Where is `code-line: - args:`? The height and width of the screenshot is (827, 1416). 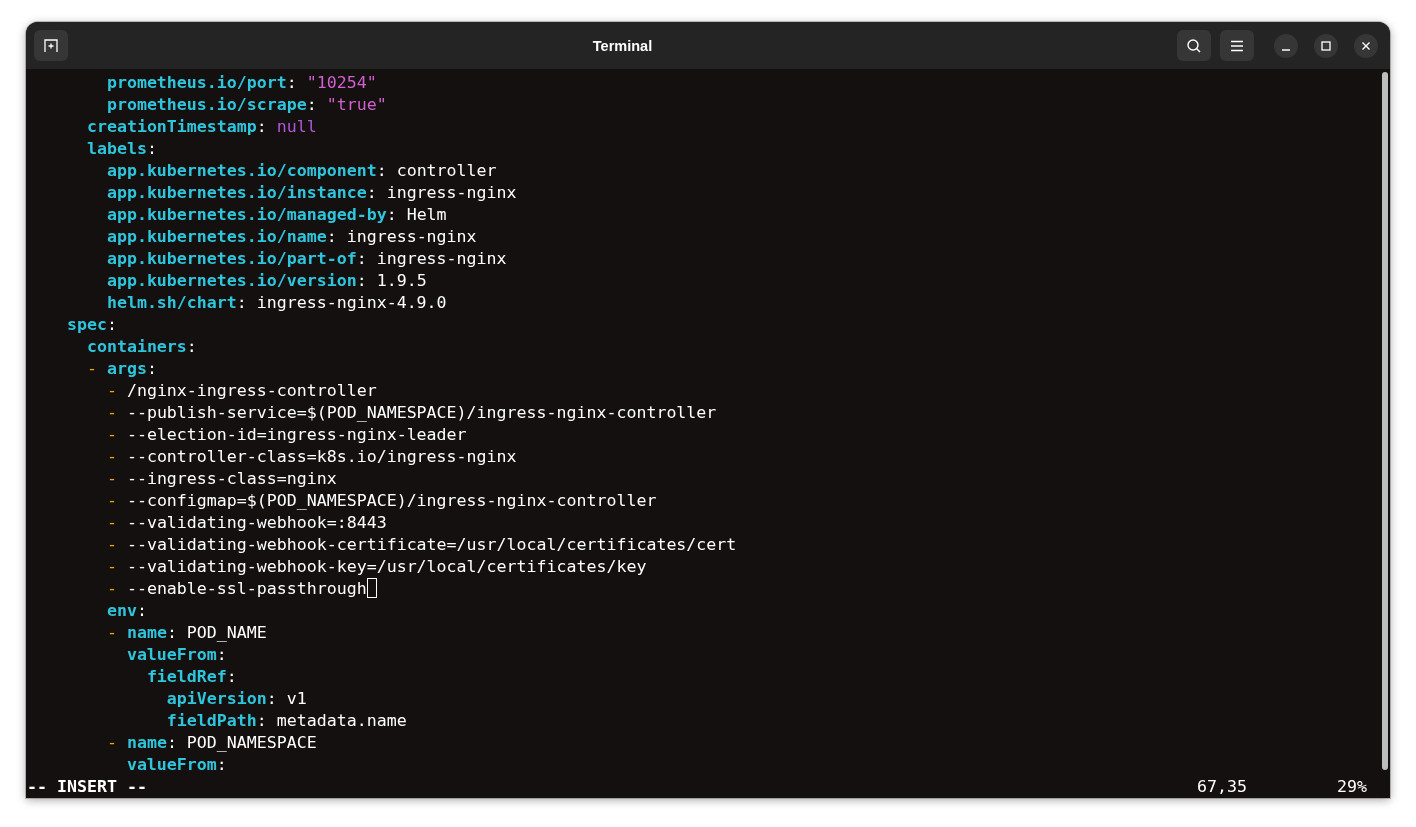
code-line: - args: is located at coordinates (121, 368).